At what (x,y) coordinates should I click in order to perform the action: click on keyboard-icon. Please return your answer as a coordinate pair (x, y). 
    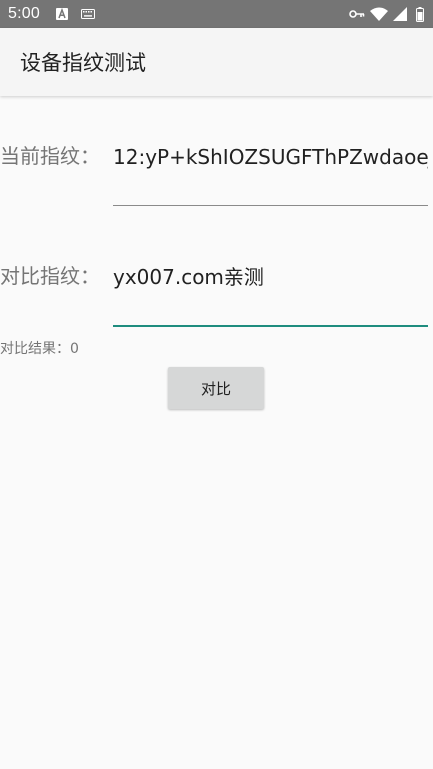
    Looking at the image, I should click on (88, 14).